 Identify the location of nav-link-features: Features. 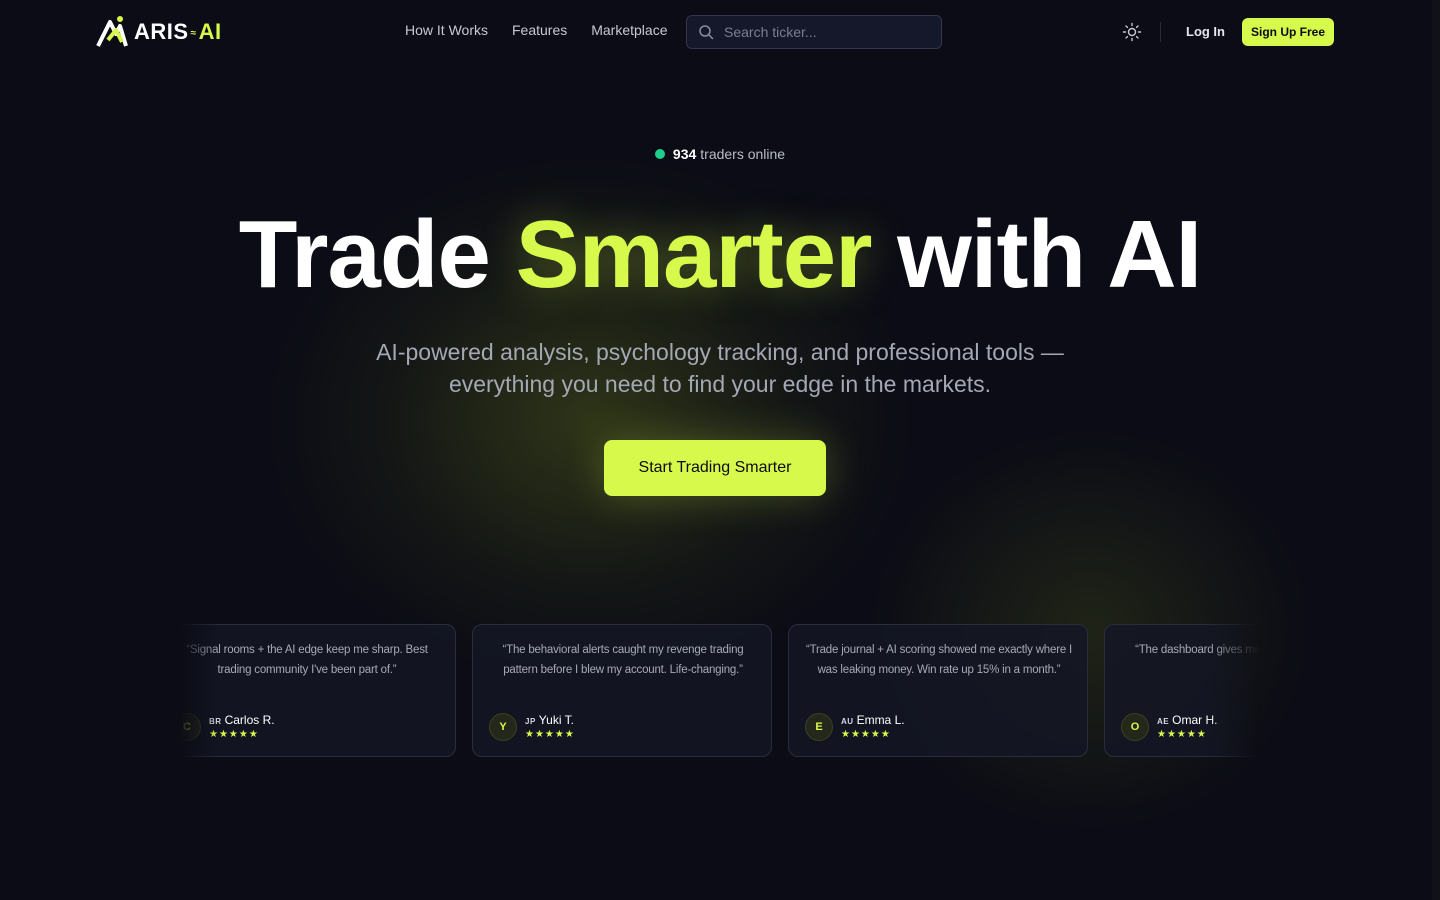
(539, 30).